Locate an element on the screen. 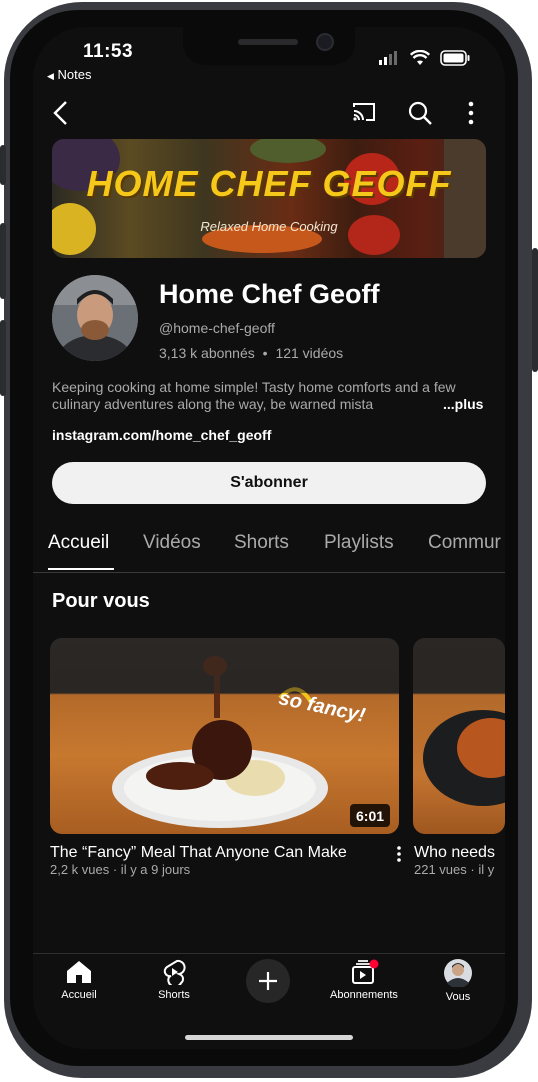 Image resolution: width=538 pixels, height=1082 pixels. nav-home-label: Accueil is located at coordinates (79, 995).